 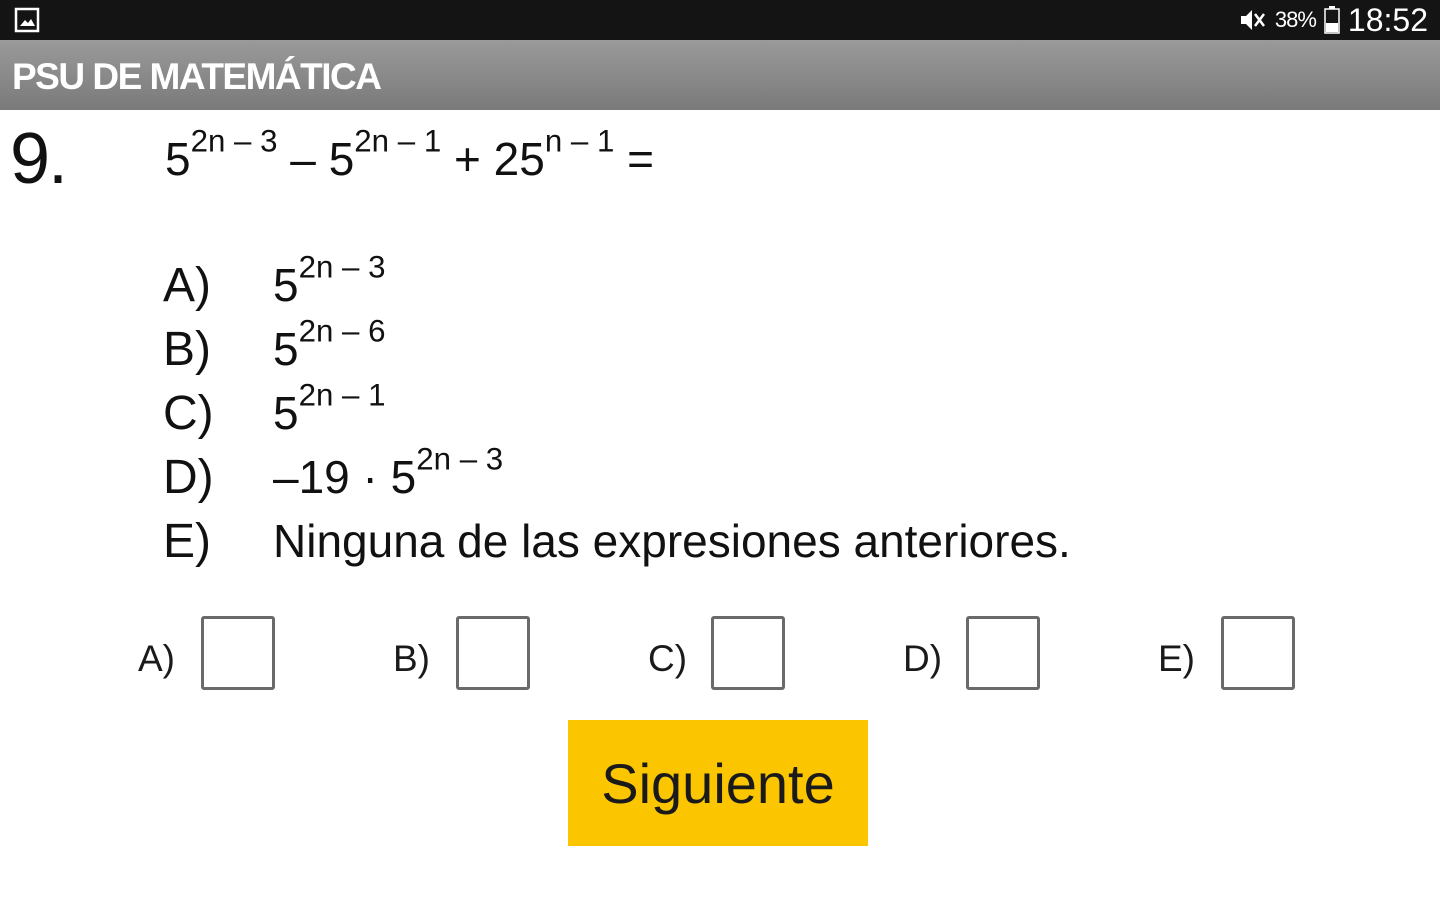 What do you see at coordinates (234, 141) in the screenshot?
I see `term-exponent: 2n – 3` at bounding box center [234, 141].